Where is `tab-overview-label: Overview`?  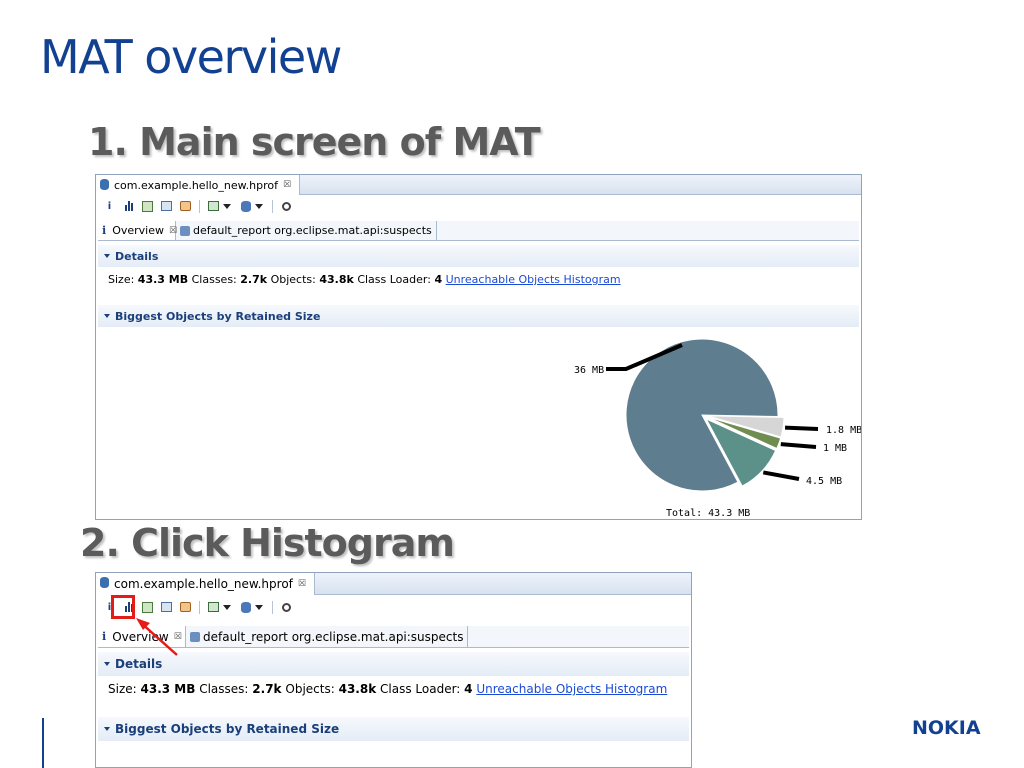
tab-overview-label: Overview is located at coordinates (140, 636).